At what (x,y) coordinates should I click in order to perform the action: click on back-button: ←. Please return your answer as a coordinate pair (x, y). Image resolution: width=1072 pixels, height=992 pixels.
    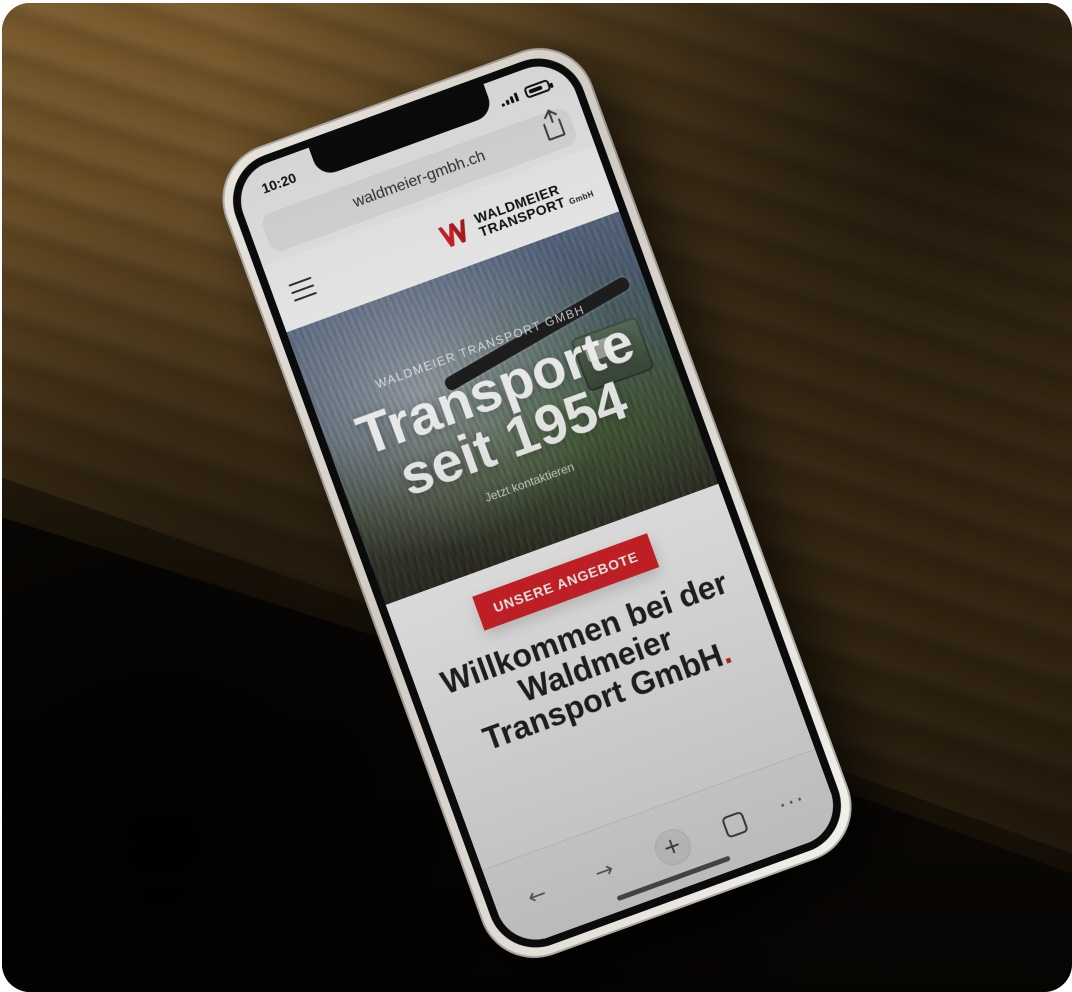
    Looking at the image, I should click on (538, 896).